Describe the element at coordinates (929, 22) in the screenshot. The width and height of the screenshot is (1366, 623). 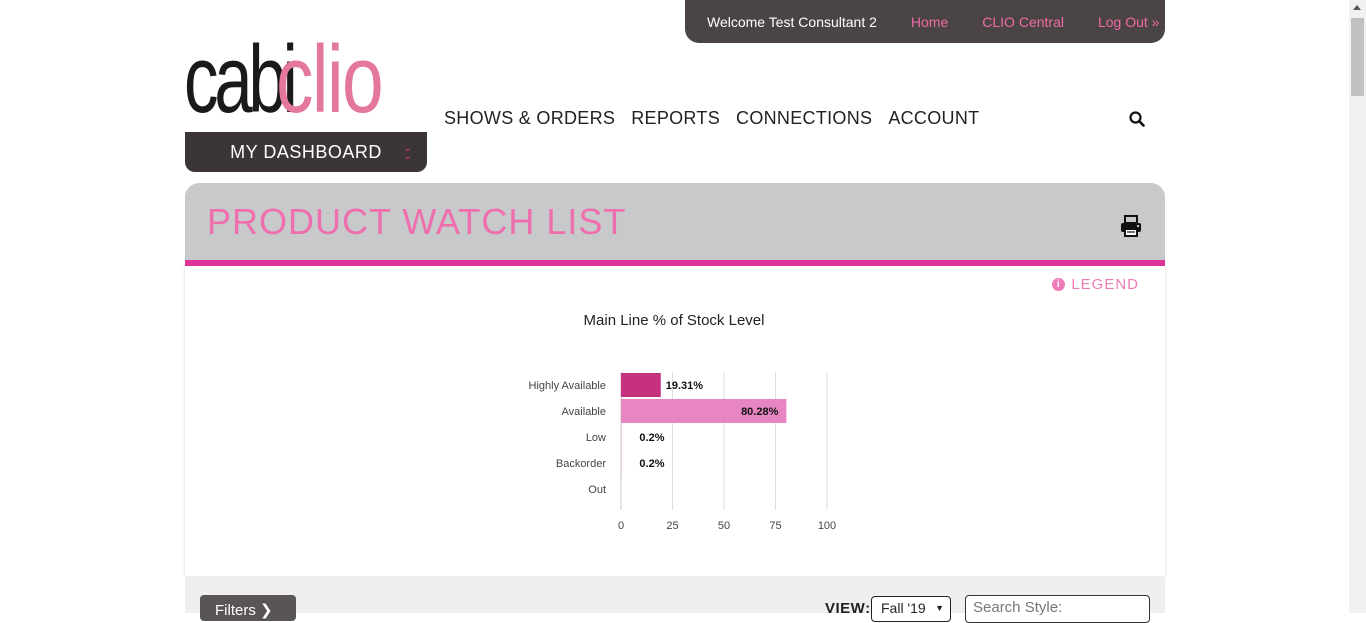
I see `home-link: Home` at that location.